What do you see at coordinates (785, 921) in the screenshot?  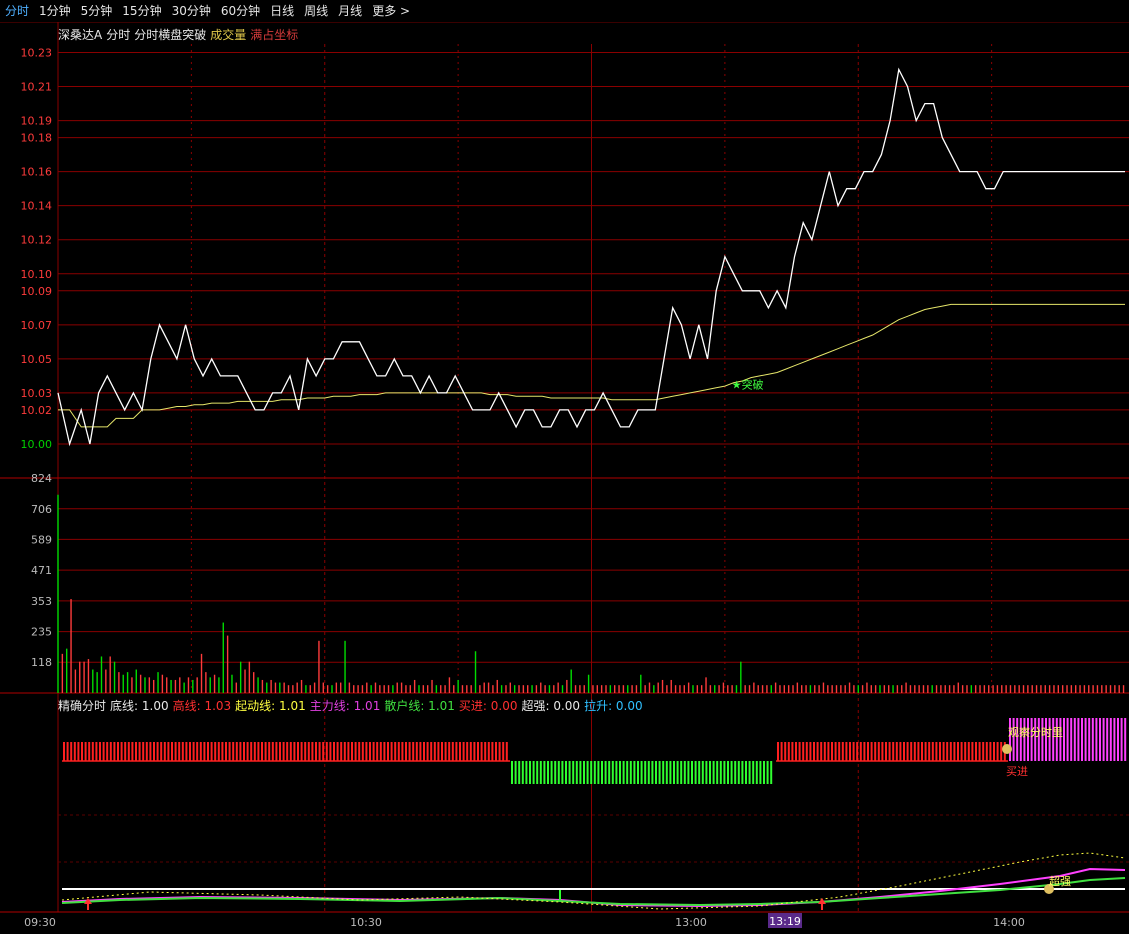 I see `cursor-time-label: 13:19` at bounding box center [785, 921].